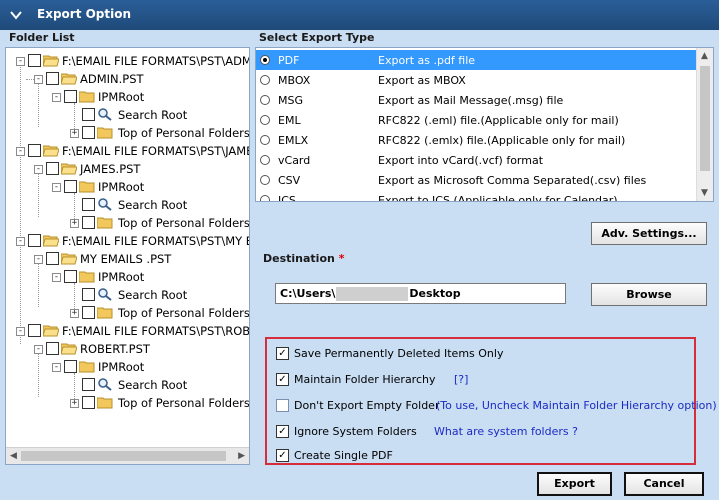 This screenshot has width=719, height=500. What do you see at coordinates (461, 379) in the screenshot?
I see `help-link: [?]` at bounding box center [461, 379].